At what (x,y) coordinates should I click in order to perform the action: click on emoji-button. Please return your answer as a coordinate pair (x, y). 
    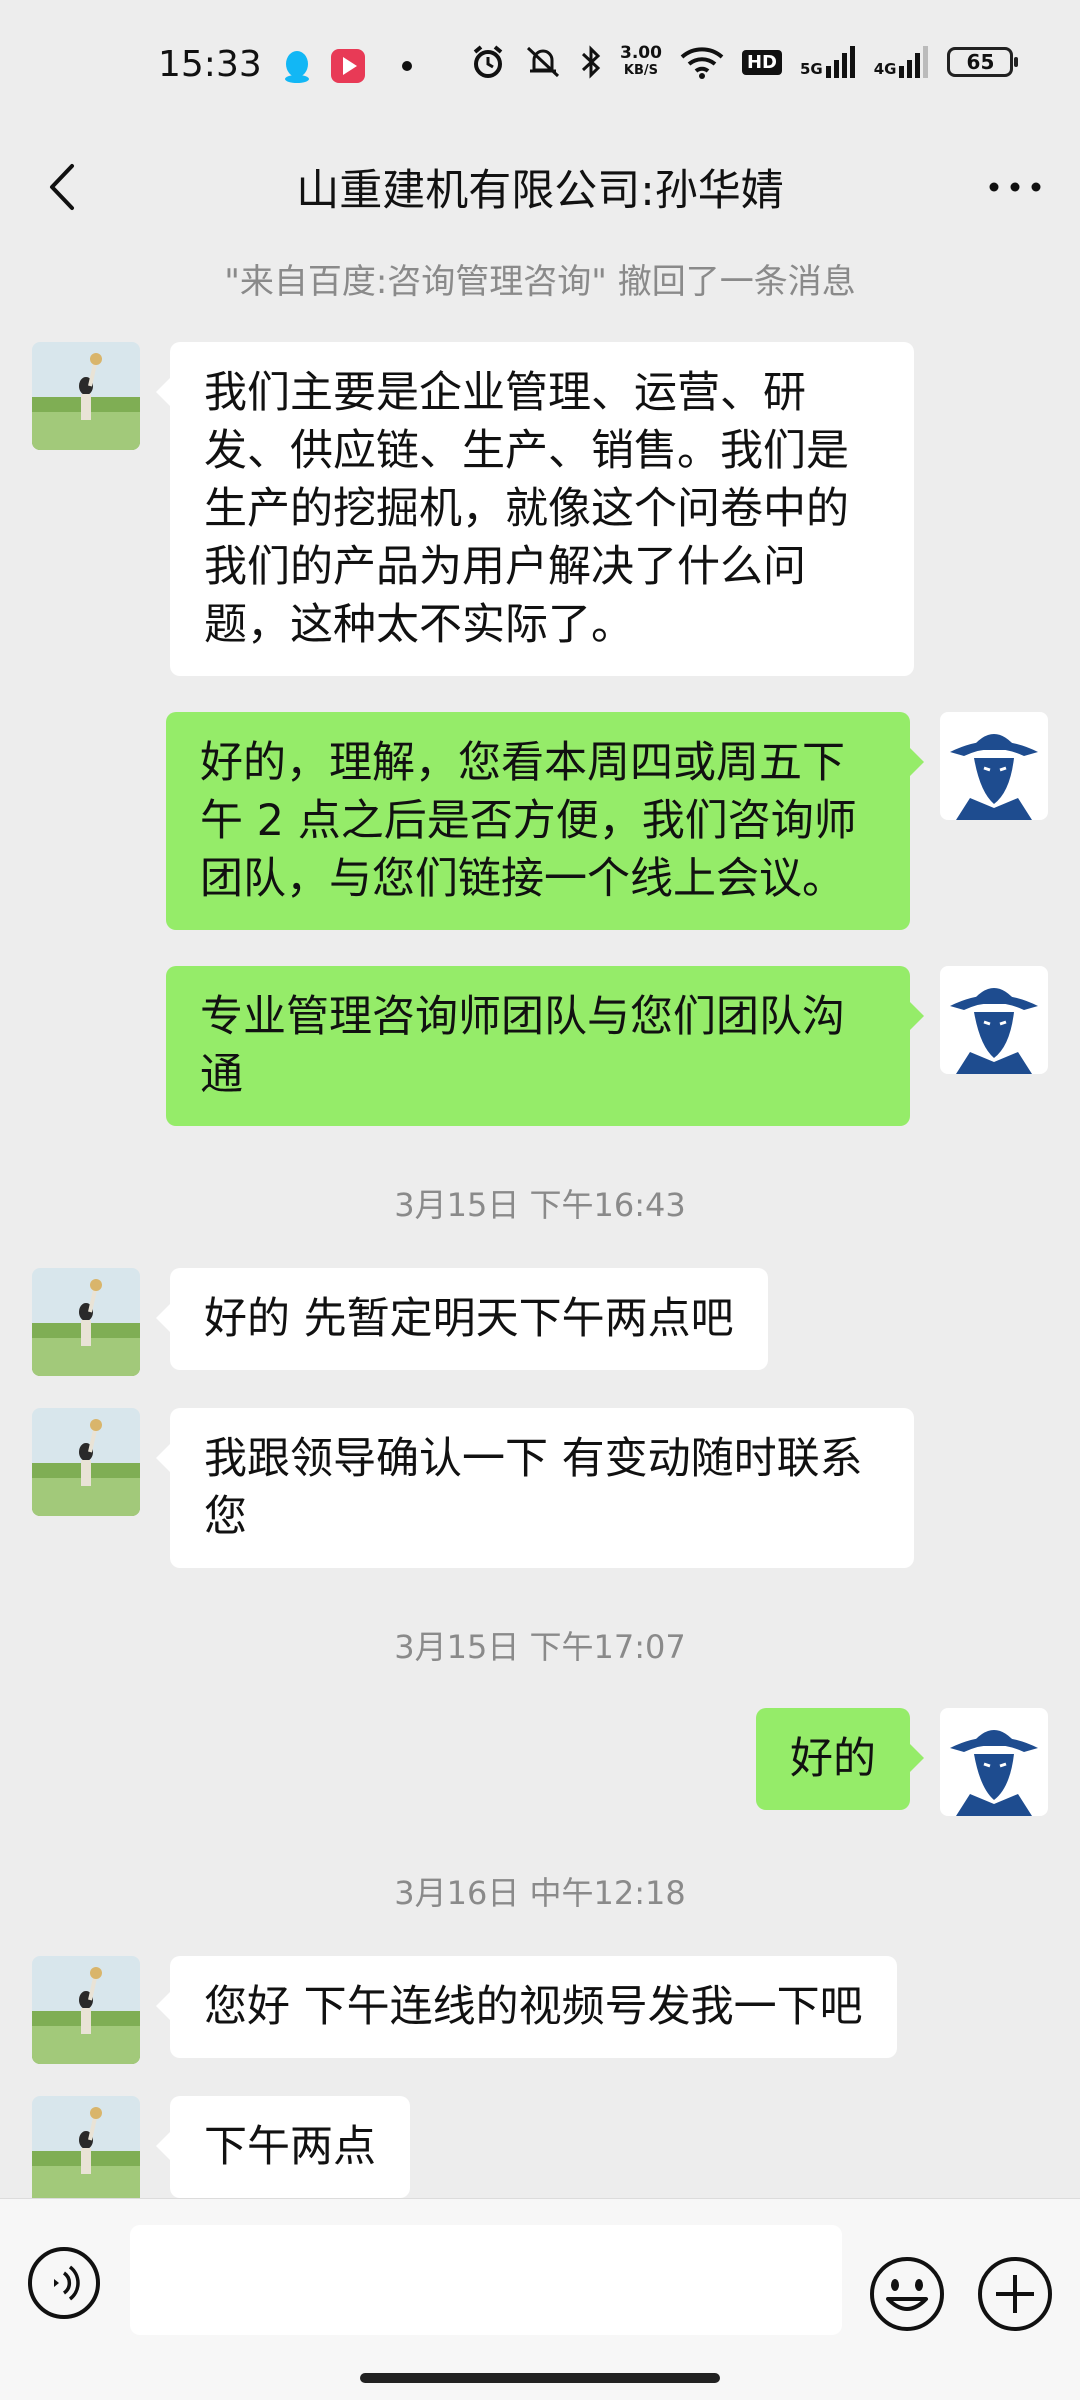
    Looking at the image, I should click on (907, 2294).